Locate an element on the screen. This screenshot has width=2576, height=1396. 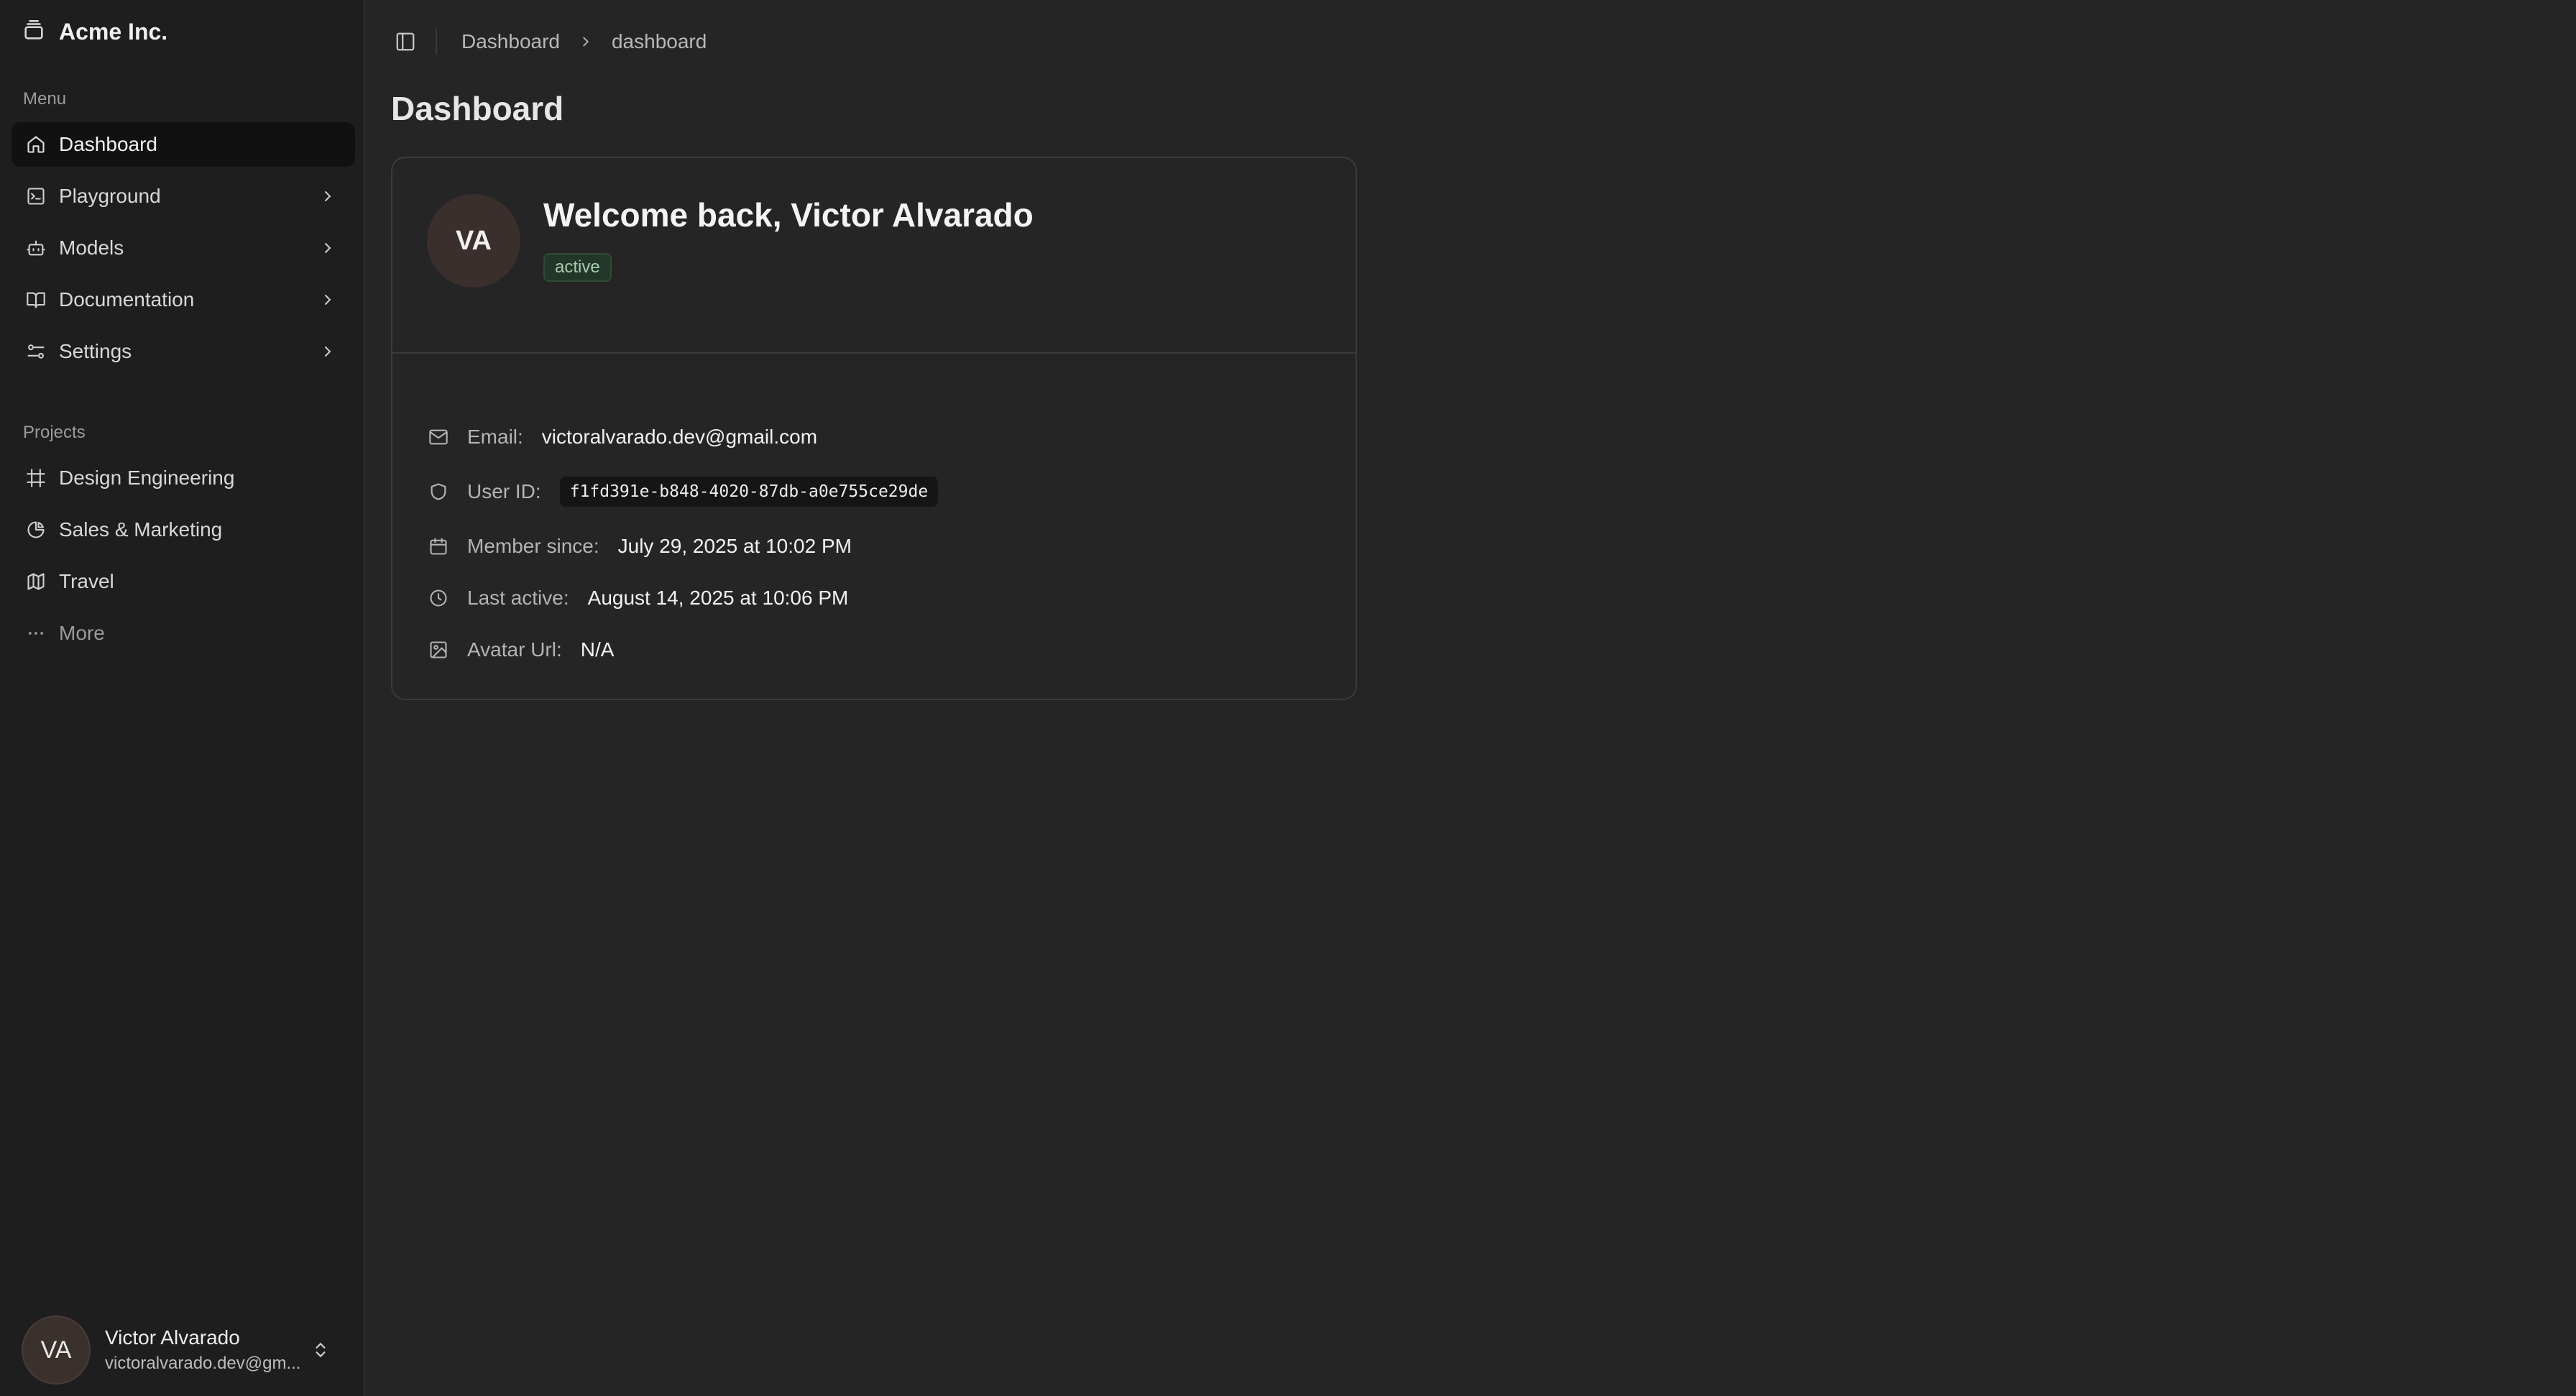
avatar-url-row: Avatar Url: N/A is located at coordinates (520, 650).